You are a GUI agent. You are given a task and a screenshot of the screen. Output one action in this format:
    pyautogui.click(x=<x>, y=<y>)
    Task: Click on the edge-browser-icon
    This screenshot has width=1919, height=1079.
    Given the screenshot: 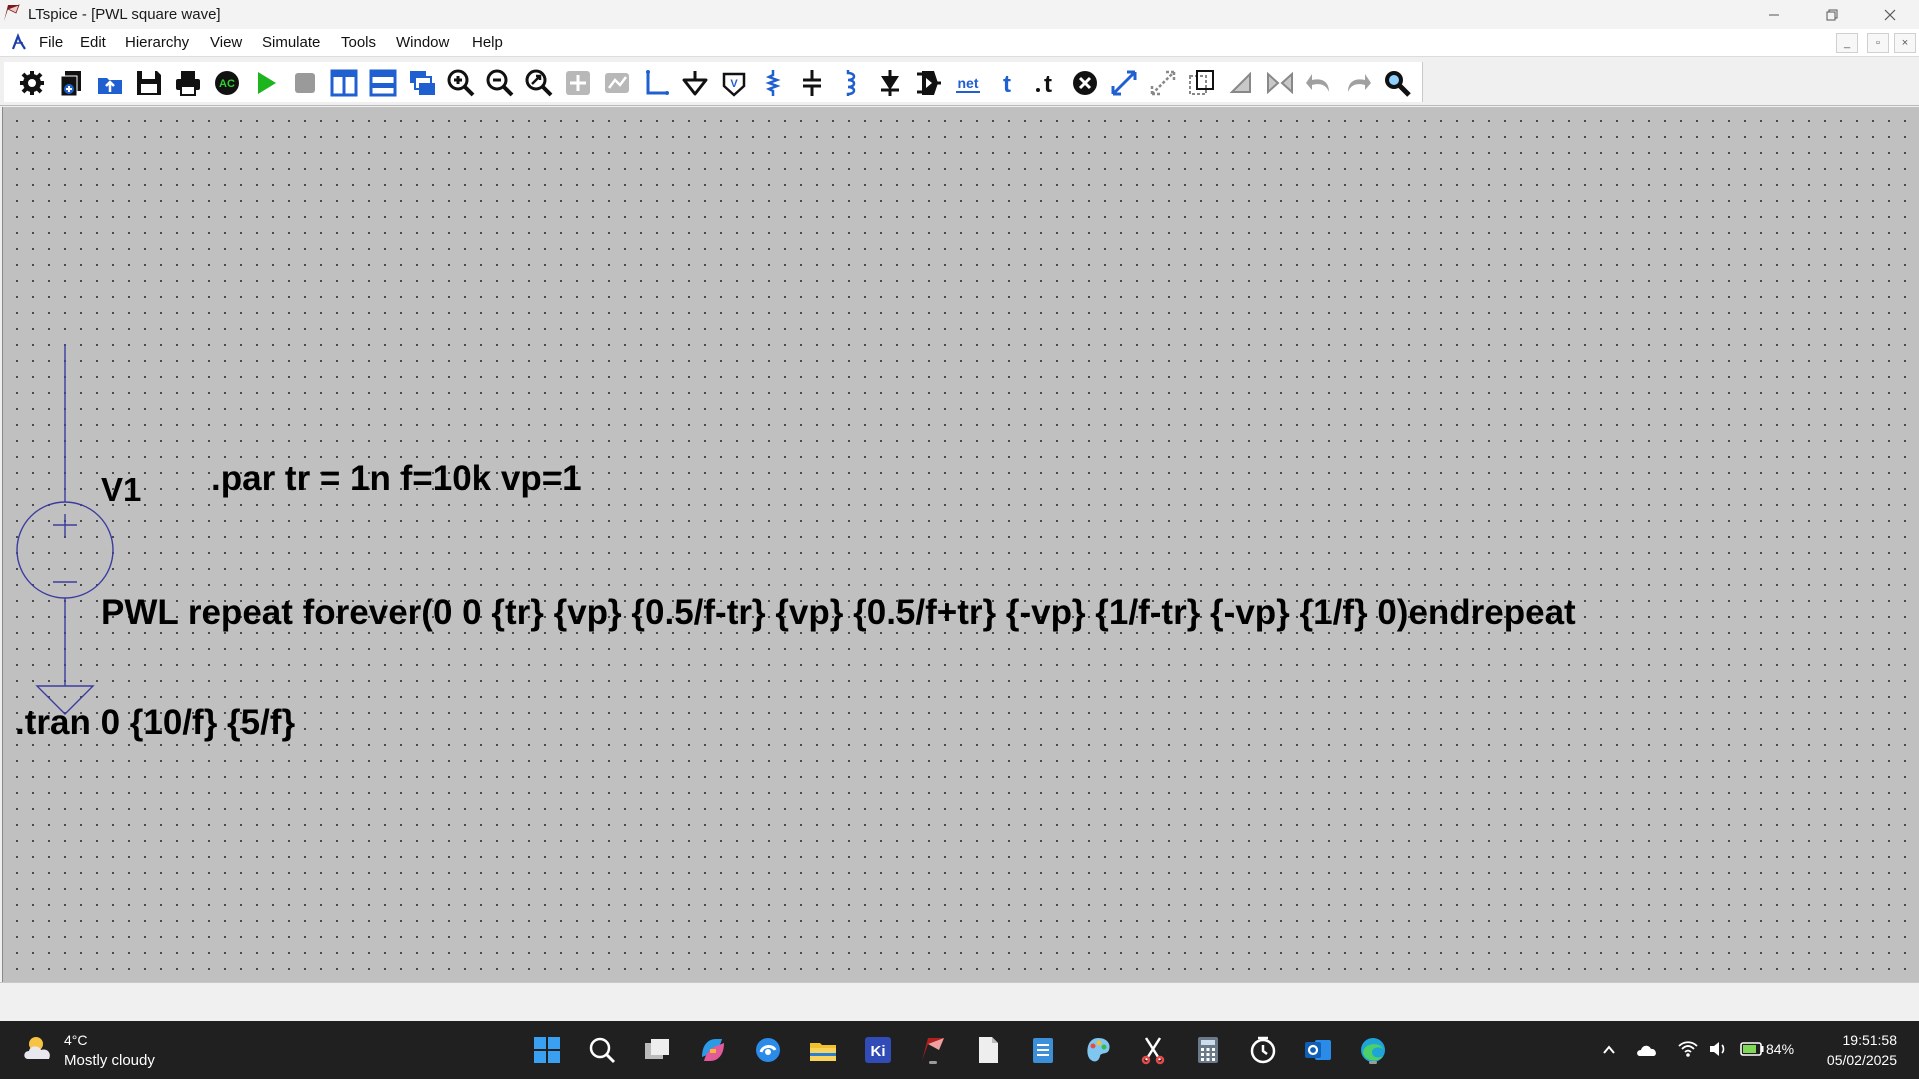 What is the action you would take?
    pyautogui.click(x=768, y=1050)
    